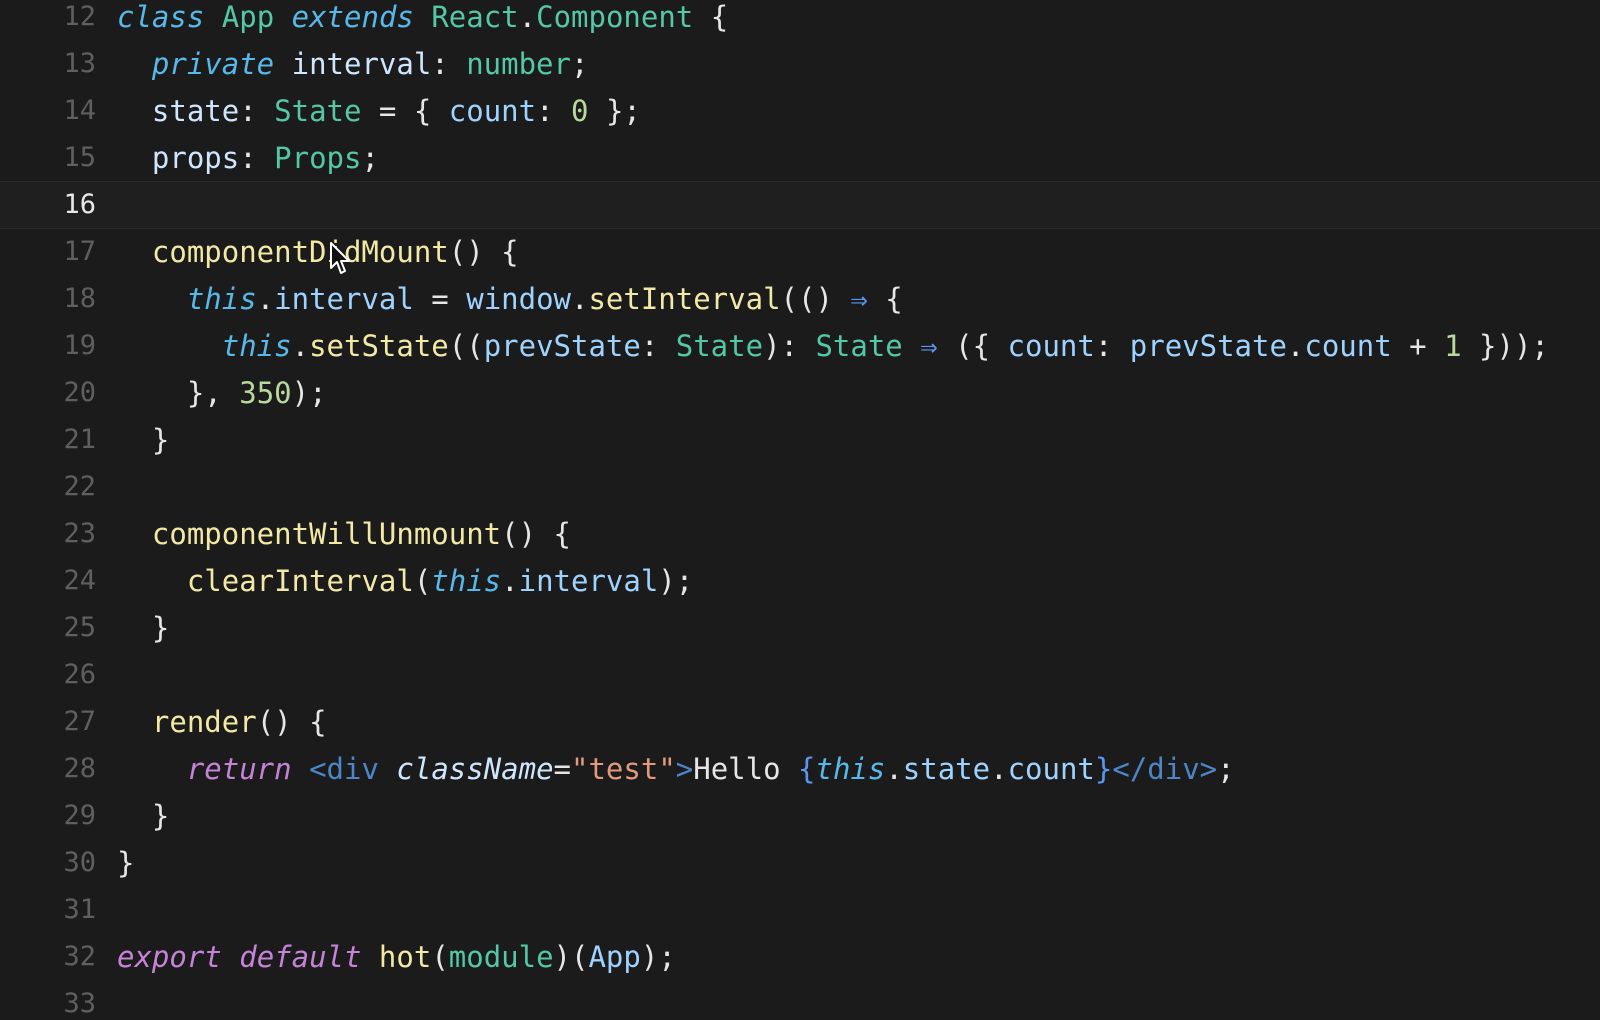 This screenshot has height=1020, width=1600. I want to click on line-number: 33, so click(79, 1003).